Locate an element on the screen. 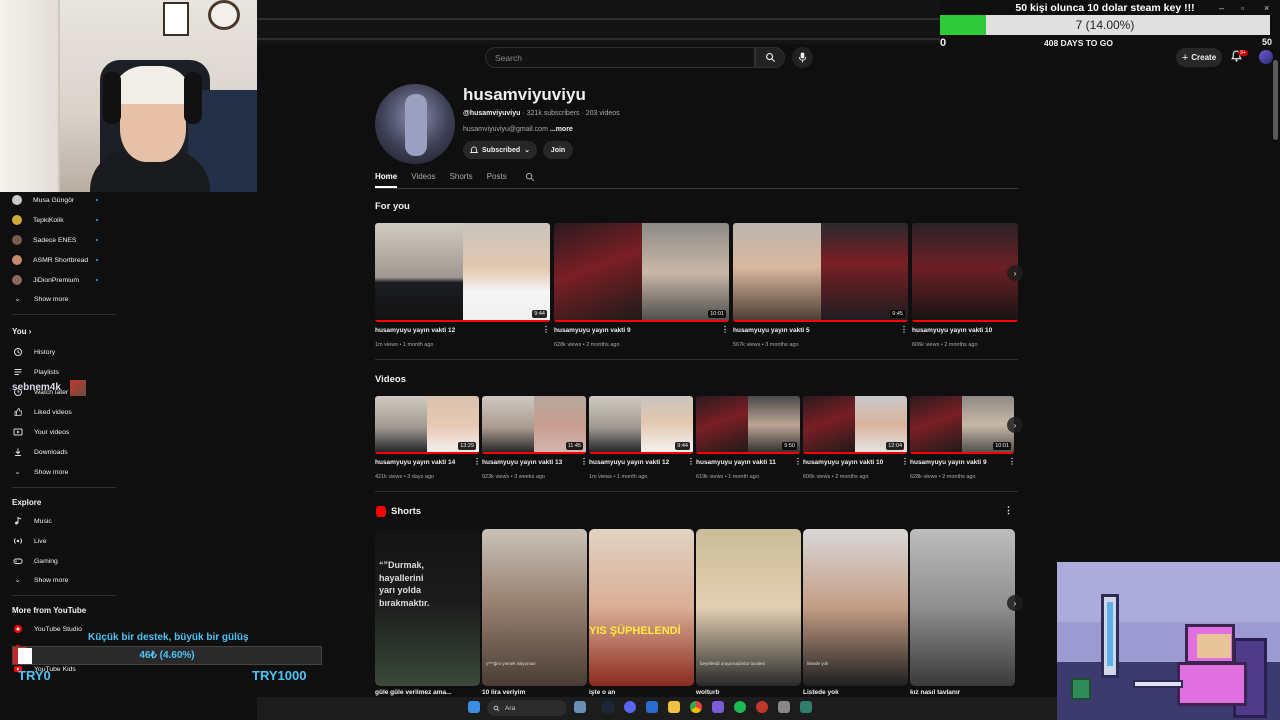 The height and width of the screenshot is (720, 1280). chrome-icon is located at coordinates (696, 707).